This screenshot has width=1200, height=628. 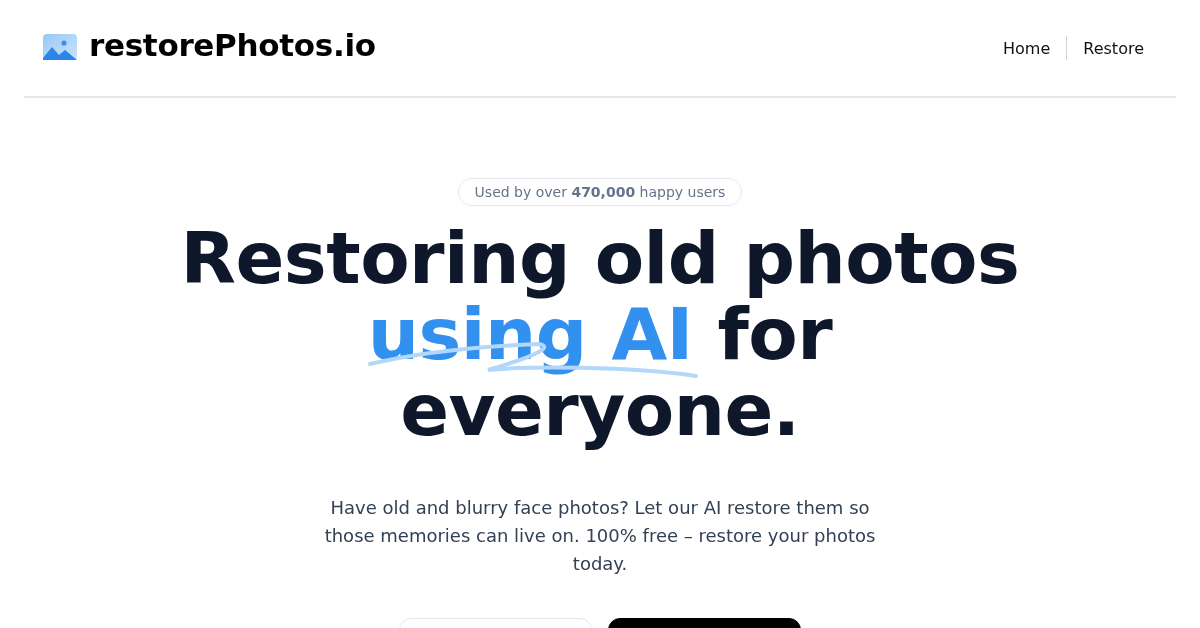 I want to click on description-text: Have old and blurry face photos? Let our AI restore them so those memories can live on. 100% free – restore your photos today., so click(x=600, y=536).